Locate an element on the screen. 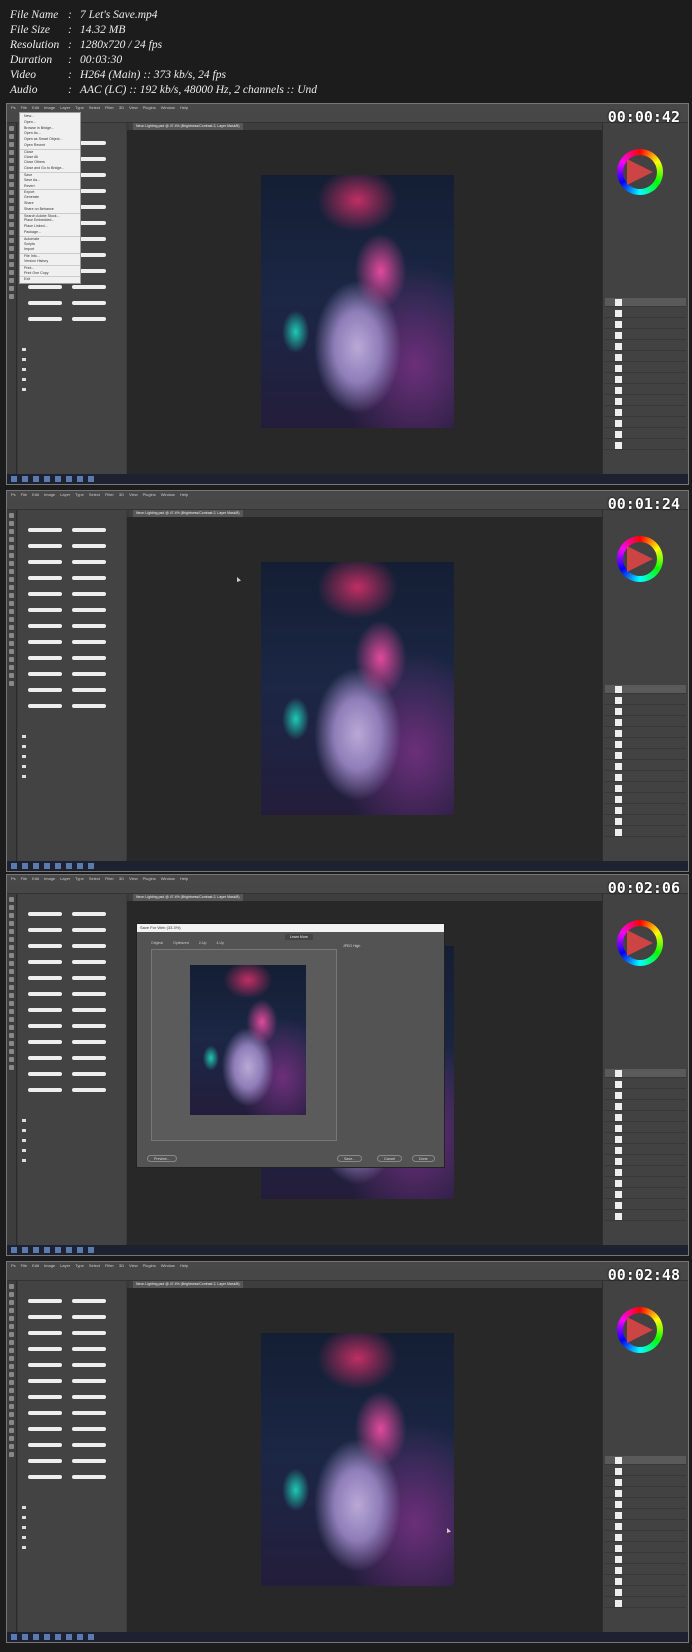 The image size is (692, 1652). menu-filter: Filter is located at coordinates (109, 1266).